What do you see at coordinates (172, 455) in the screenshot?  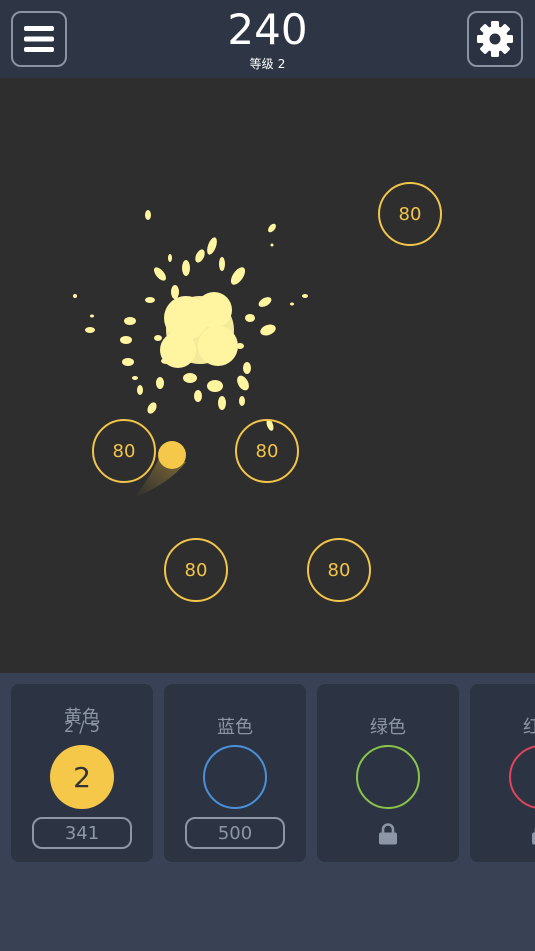 I see `ball` at bounding box center [172, 455].